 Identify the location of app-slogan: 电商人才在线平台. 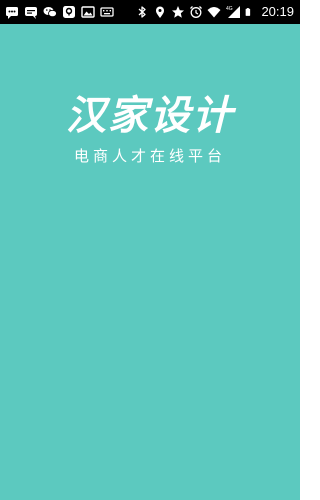
(149, 156).